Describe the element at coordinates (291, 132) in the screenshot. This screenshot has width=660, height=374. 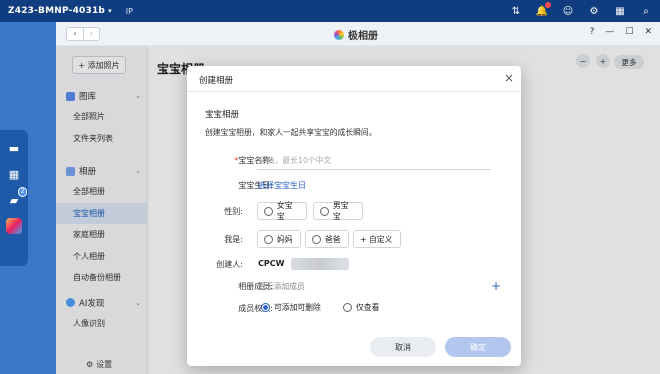
I see `section-description: 创建宝宝相册，和家人一起共享宝宝的成长瞬间。` at that location.